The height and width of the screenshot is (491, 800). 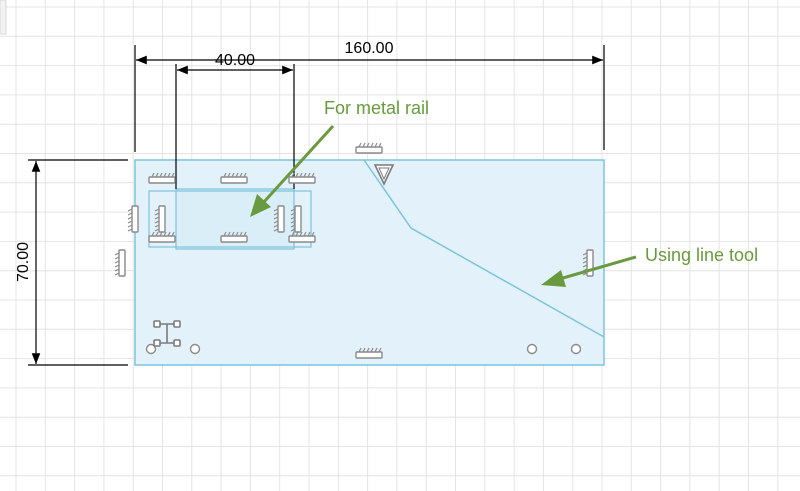 I want to click on dimension-overall-width: 160.00, so click(x=369, y=96).